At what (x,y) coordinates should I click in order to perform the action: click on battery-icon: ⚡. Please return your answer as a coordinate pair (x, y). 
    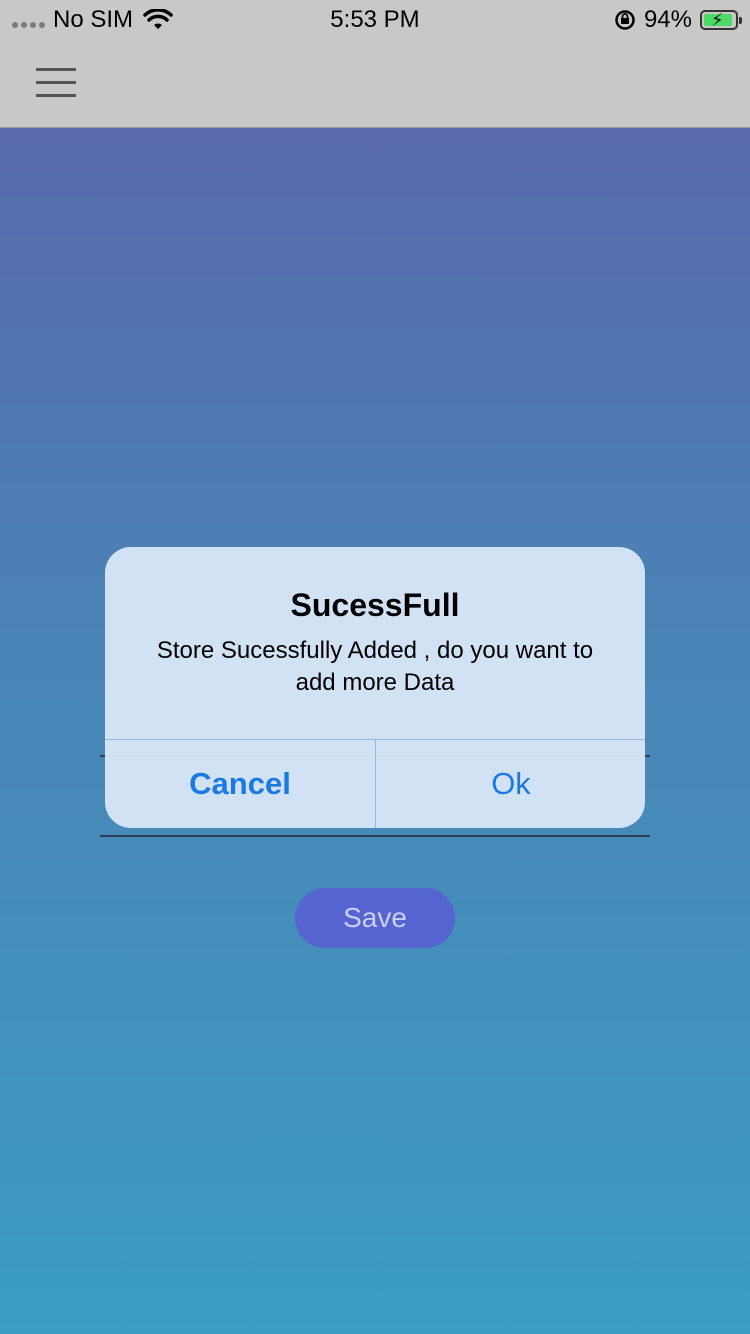
    Looking at the image, I should click on (721, 20).